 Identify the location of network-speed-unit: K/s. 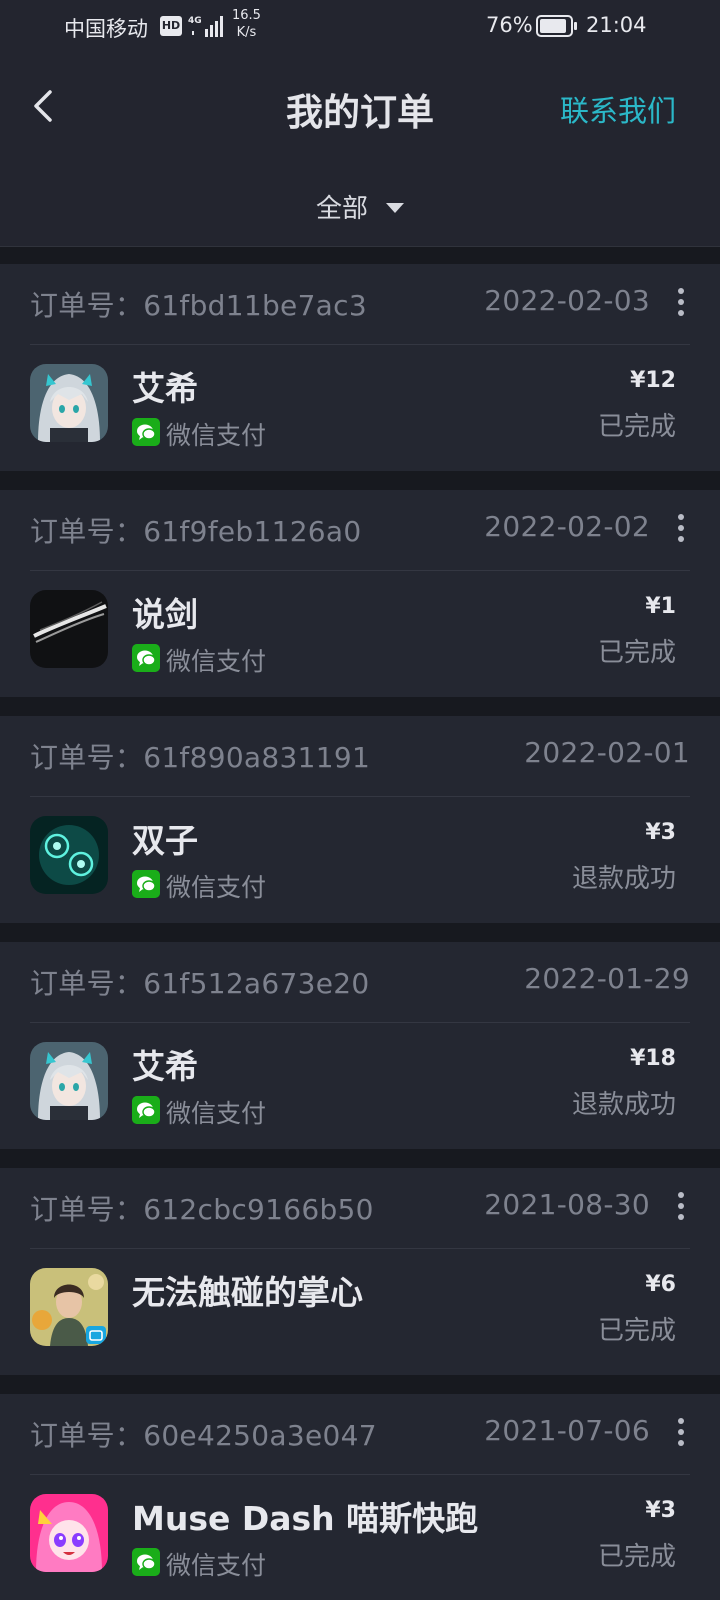
(246, 32).